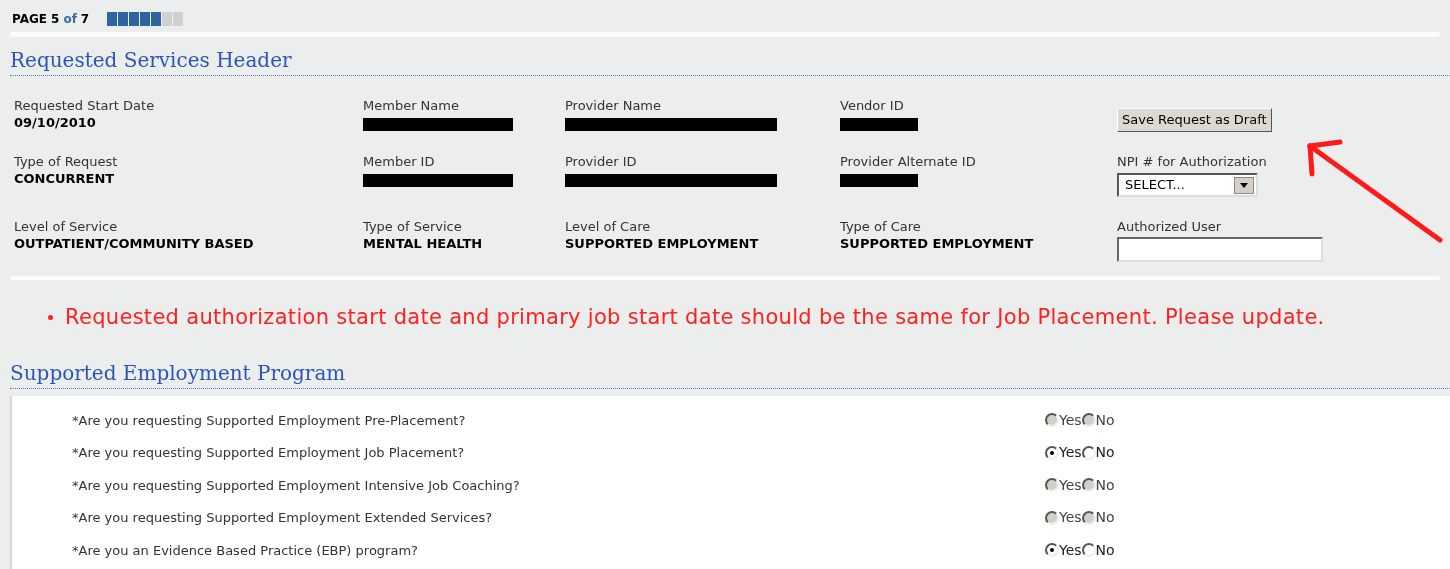  I want to click on field-label: Type of Request, so click(66, 162).